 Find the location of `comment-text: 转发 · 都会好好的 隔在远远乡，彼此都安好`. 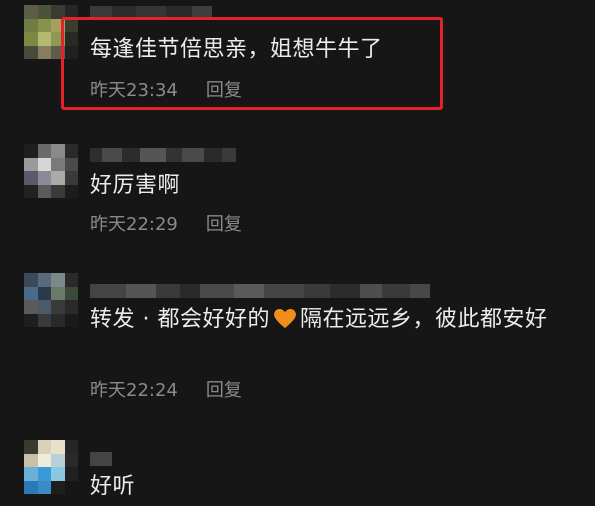

comment-text: 转发 · 都会好好的 隔在远远乡，彼此都安好 is located at coordinates (331, 319).